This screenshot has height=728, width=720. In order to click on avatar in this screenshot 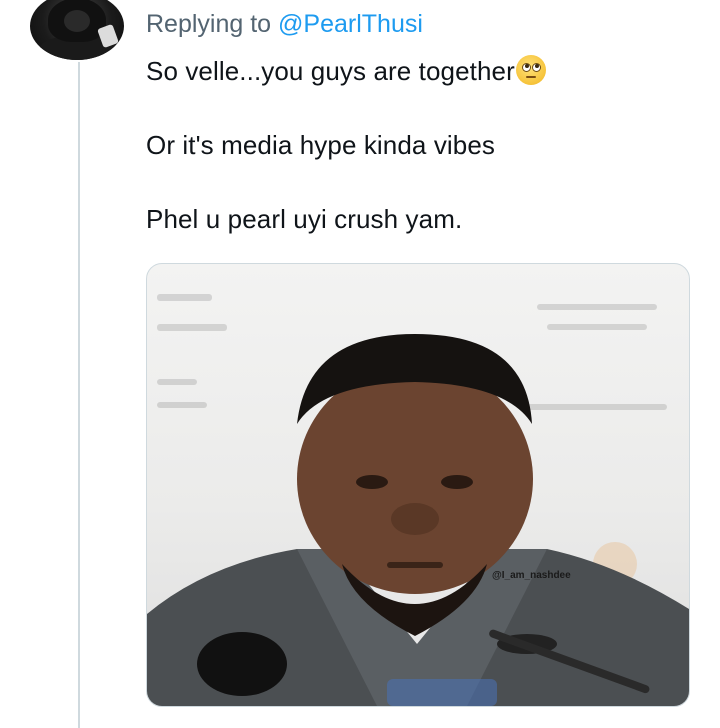, I will do `click(77, 30)`.